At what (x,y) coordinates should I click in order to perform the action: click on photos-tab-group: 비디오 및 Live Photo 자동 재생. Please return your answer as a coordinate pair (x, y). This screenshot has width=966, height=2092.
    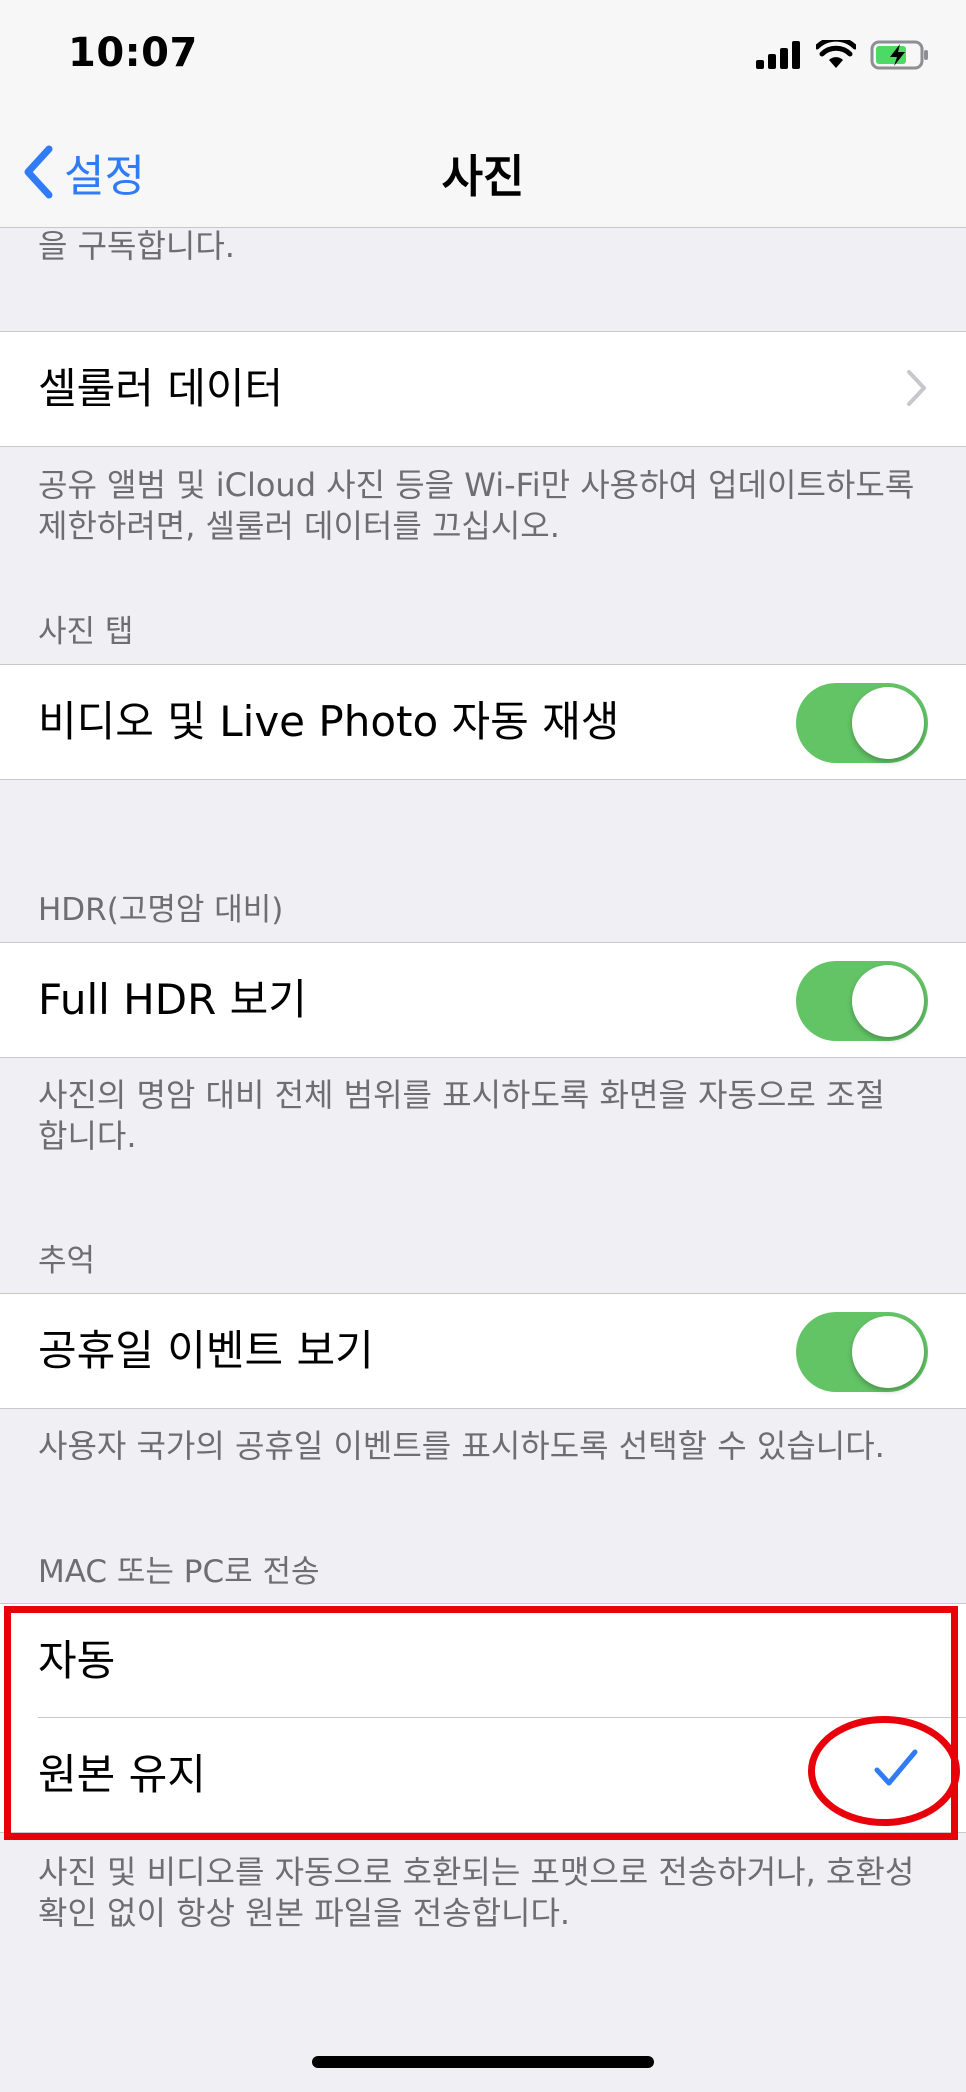
    Looking at the image, I should click on (483, 722).